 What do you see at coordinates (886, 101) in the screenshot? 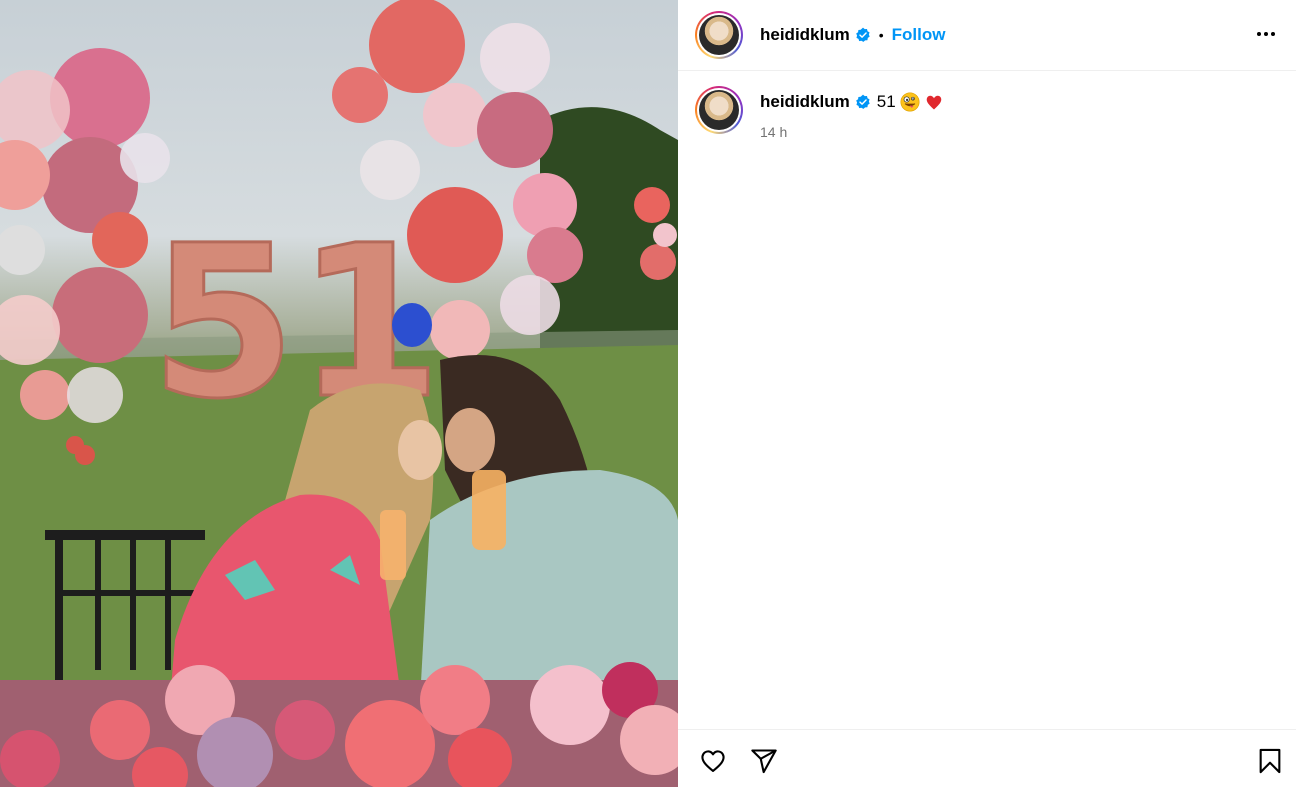
I see `caption-text: 51` at bounding box center [886, 101].